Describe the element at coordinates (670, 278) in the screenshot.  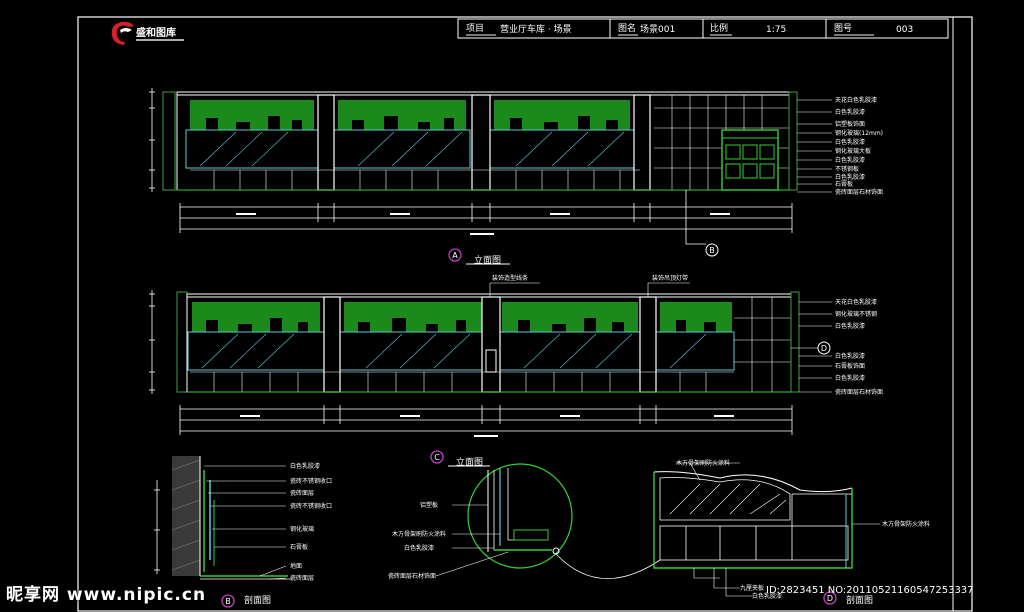
I see `leader-label: 装饰吊顶灯带` at that location.